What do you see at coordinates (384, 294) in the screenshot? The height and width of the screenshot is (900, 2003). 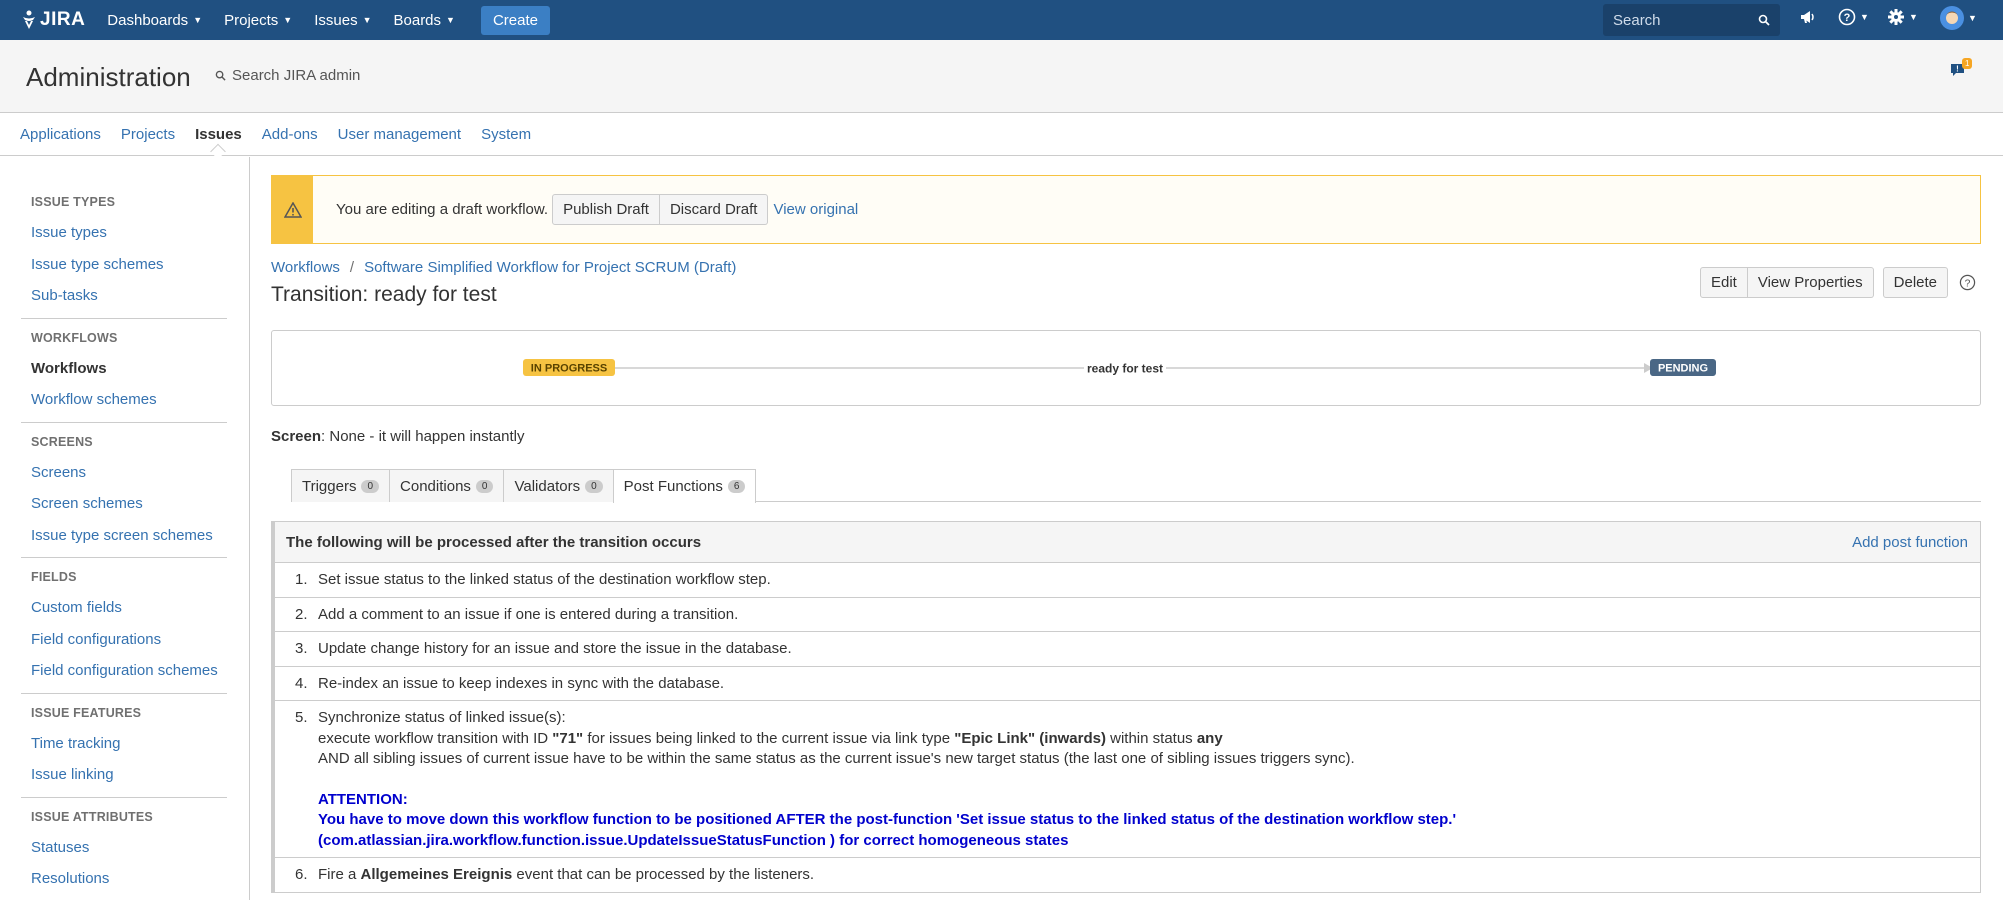 I see `transition-title: Transition: ready for test` at bounding box center [384, 294].